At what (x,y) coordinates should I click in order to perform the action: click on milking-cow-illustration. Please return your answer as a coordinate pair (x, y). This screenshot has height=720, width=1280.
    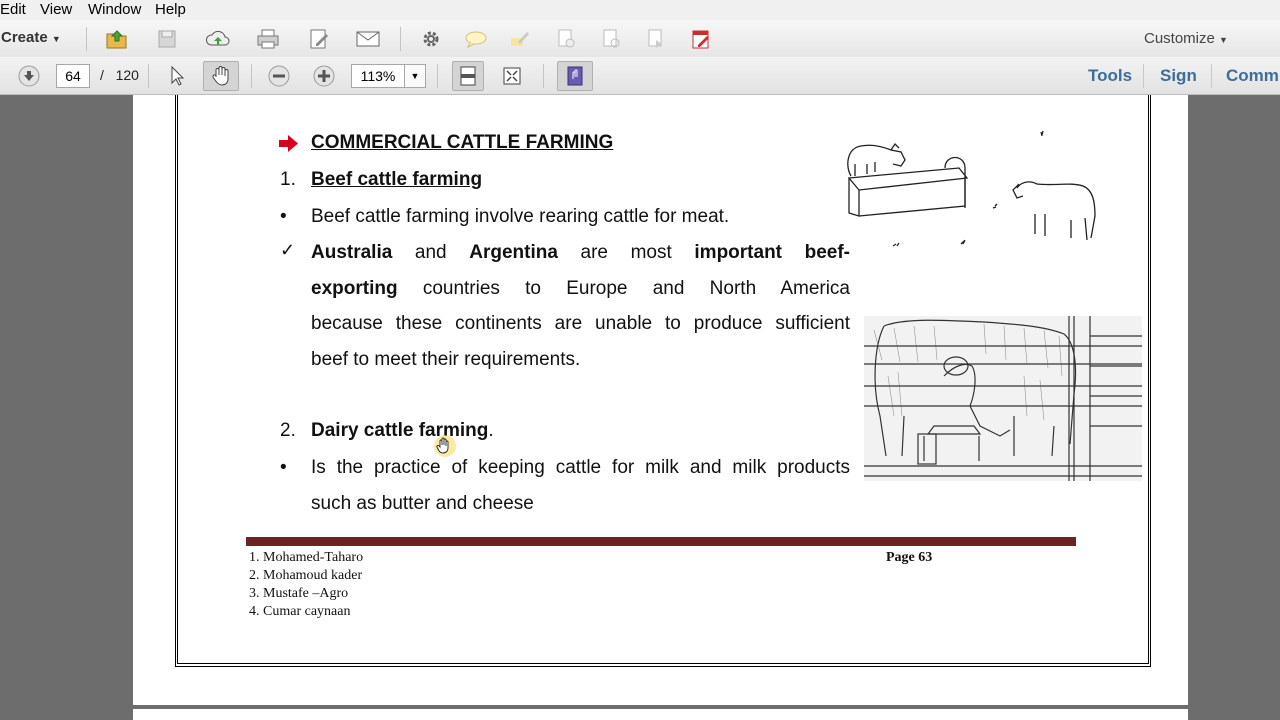
    Looking at the image, I should click on (1003, 398).